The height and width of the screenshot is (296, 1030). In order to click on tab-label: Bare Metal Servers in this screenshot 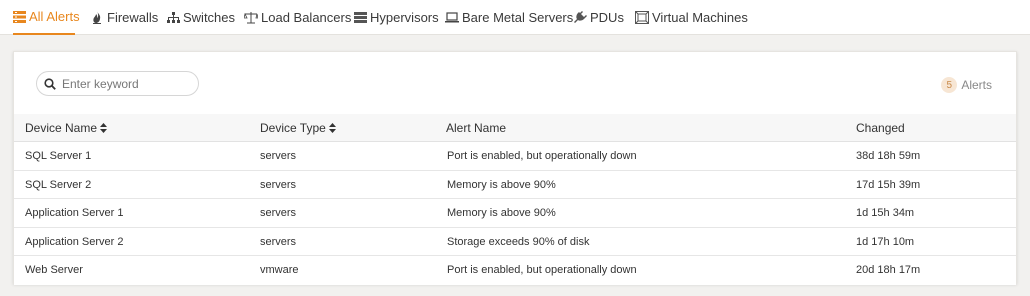, I will do `click(518, 17)`.